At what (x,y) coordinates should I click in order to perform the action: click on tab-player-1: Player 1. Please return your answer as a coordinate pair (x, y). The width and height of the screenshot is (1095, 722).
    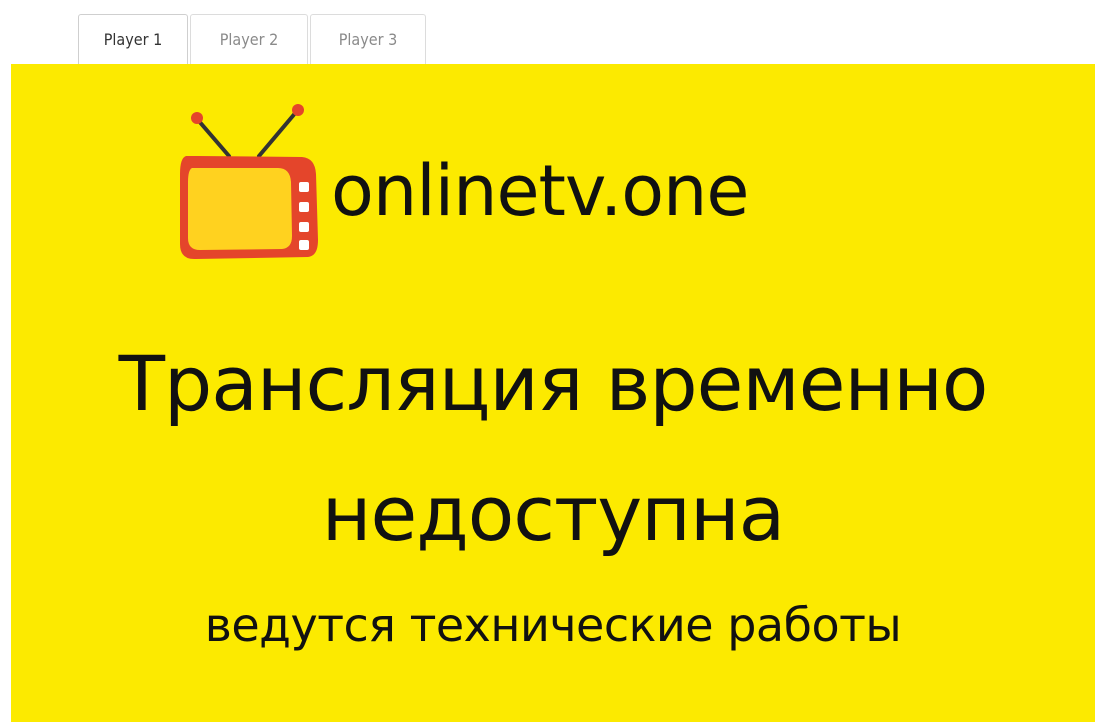
    Looking at the image, I should click on (133, 39).